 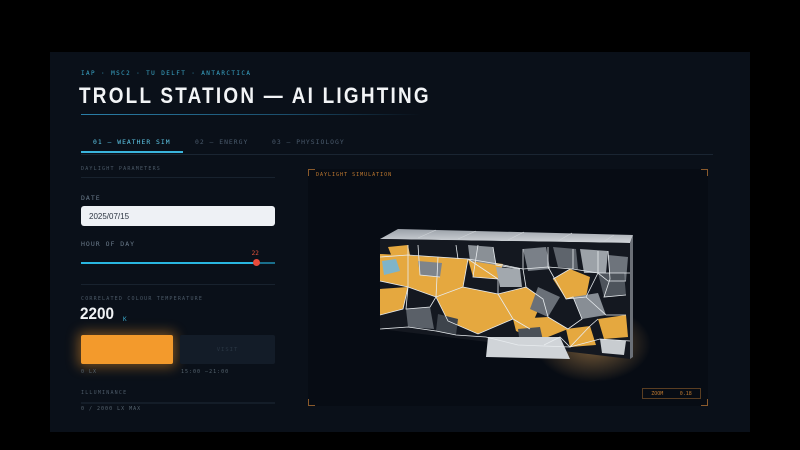 I want to click on tab-energy: 02 — ENERGY, so click(x=221, y=142).